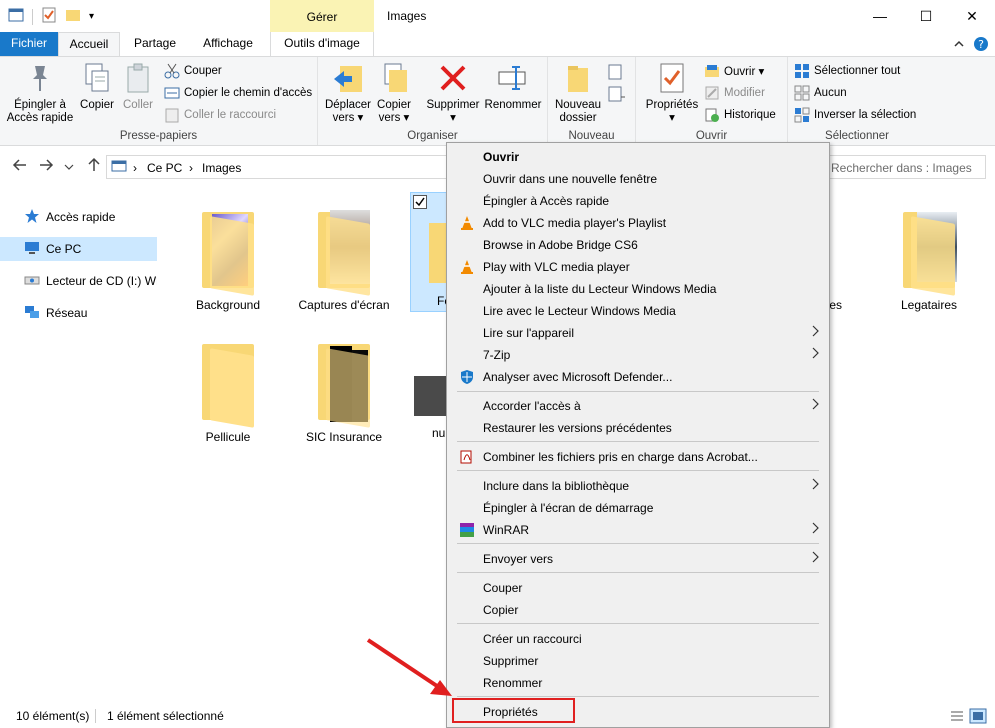 This screenshot has width=995, height=728. Describe the element at coordinates (959, 45) in the screenshot. I see `chevron-up-icon` at that location.